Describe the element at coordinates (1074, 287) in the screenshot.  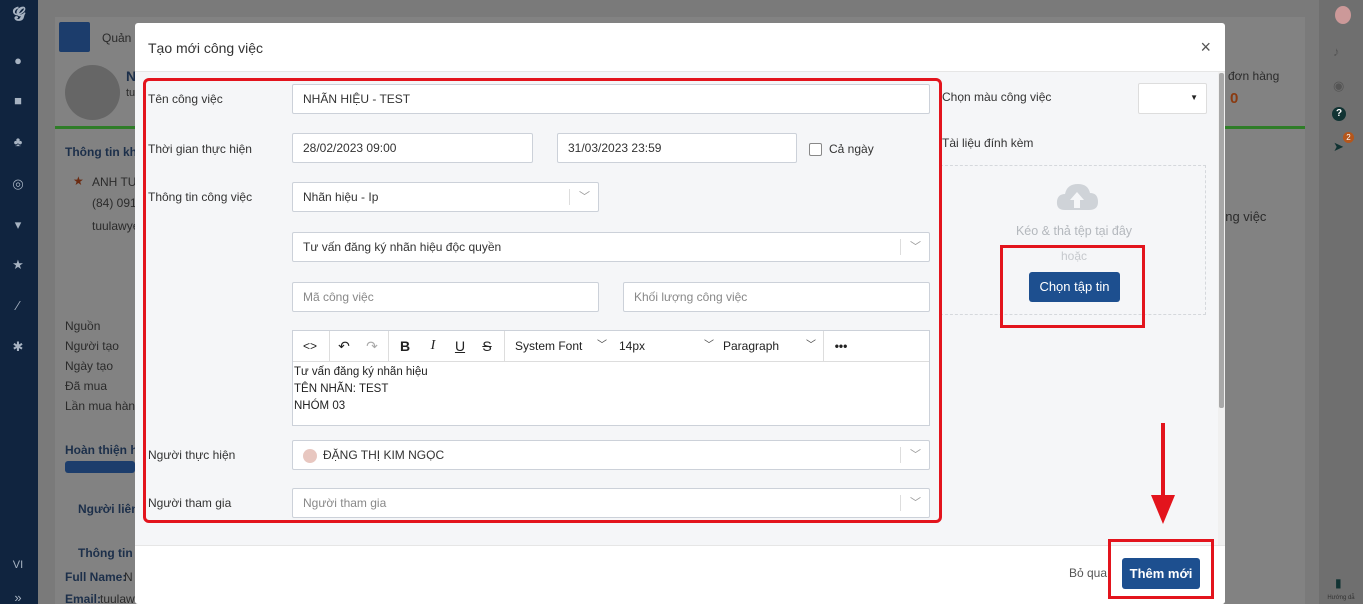
I see `choose-file-button: Chọn tập tin` at that location.